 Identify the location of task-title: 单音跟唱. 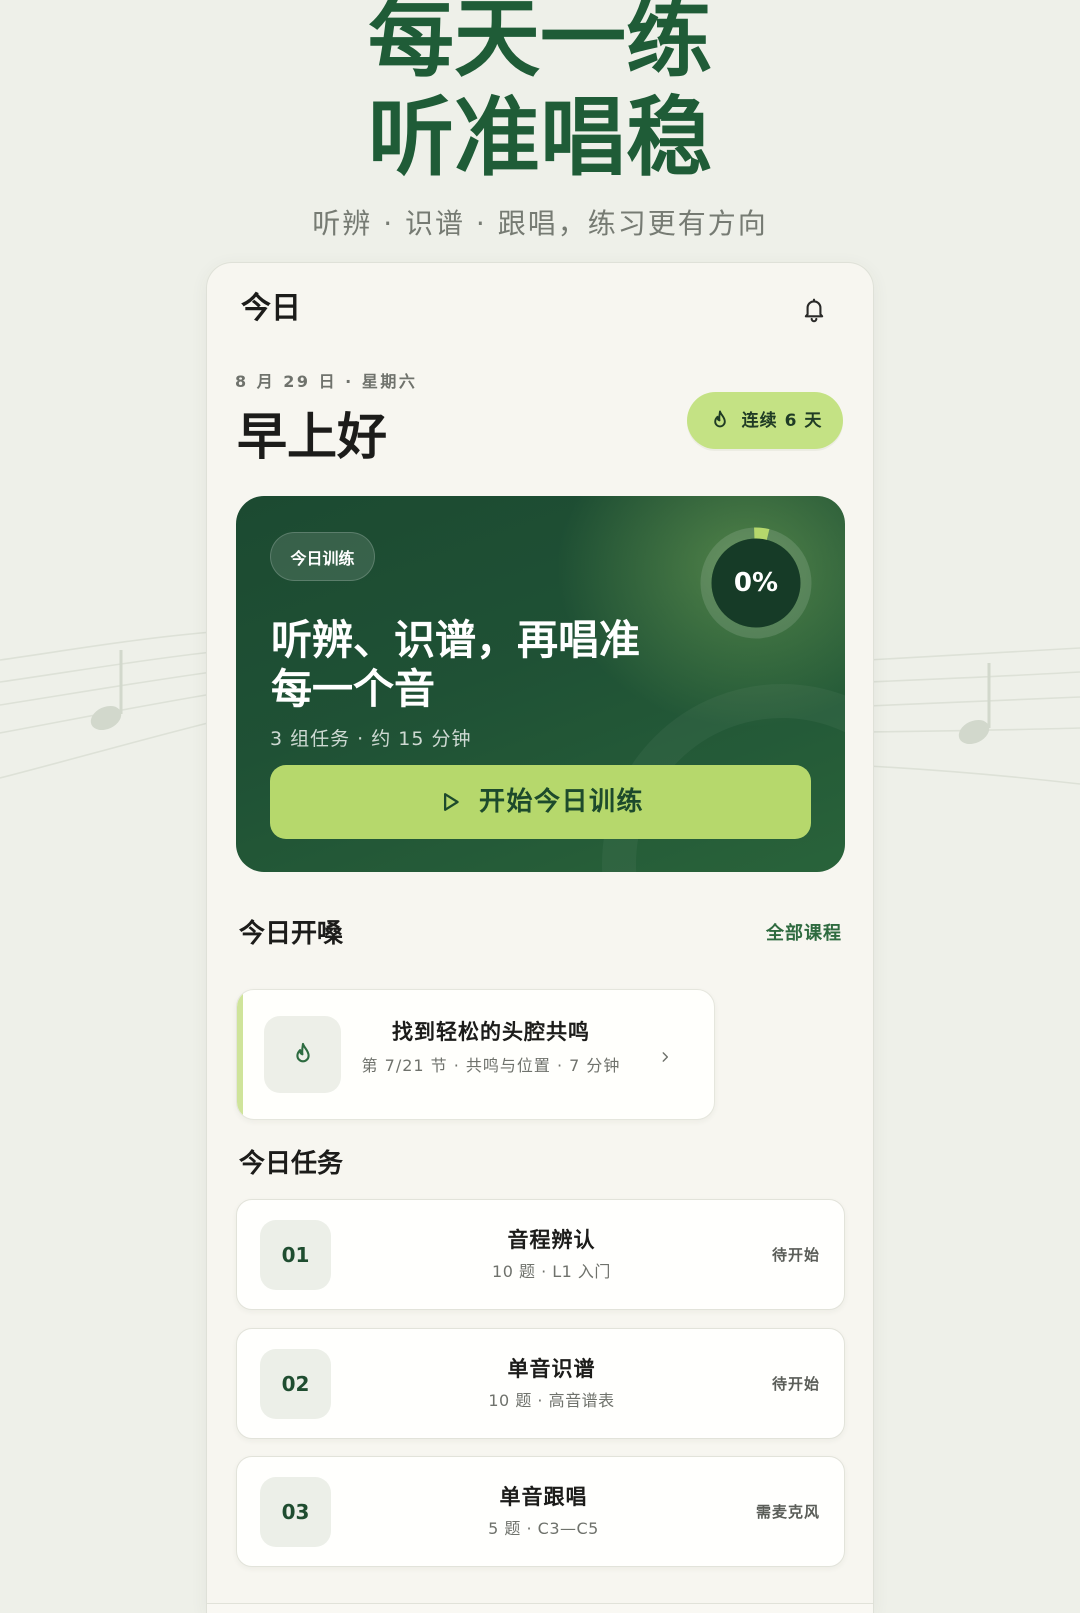
(543, 1497).